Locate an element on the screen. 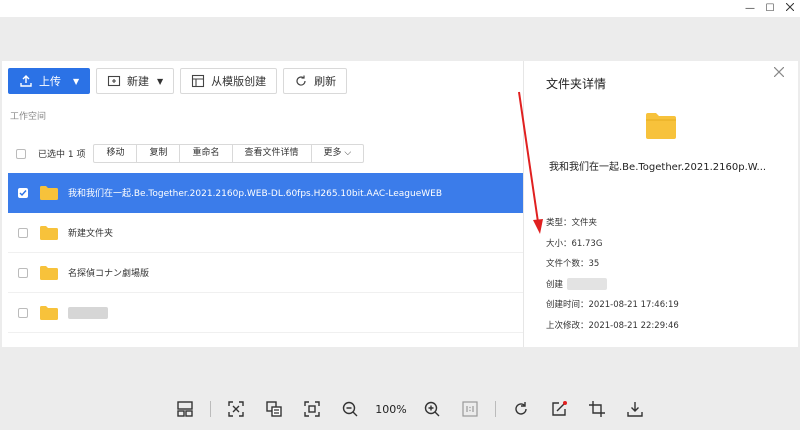  redacted-creator is located at coordinates (587, 284).